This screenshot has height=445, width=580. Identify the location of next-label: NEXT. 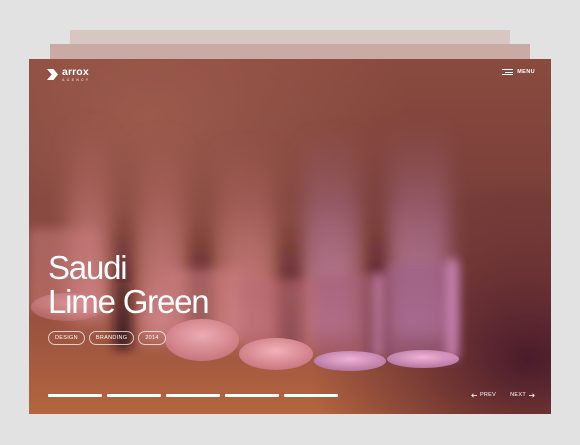
(518, 395).